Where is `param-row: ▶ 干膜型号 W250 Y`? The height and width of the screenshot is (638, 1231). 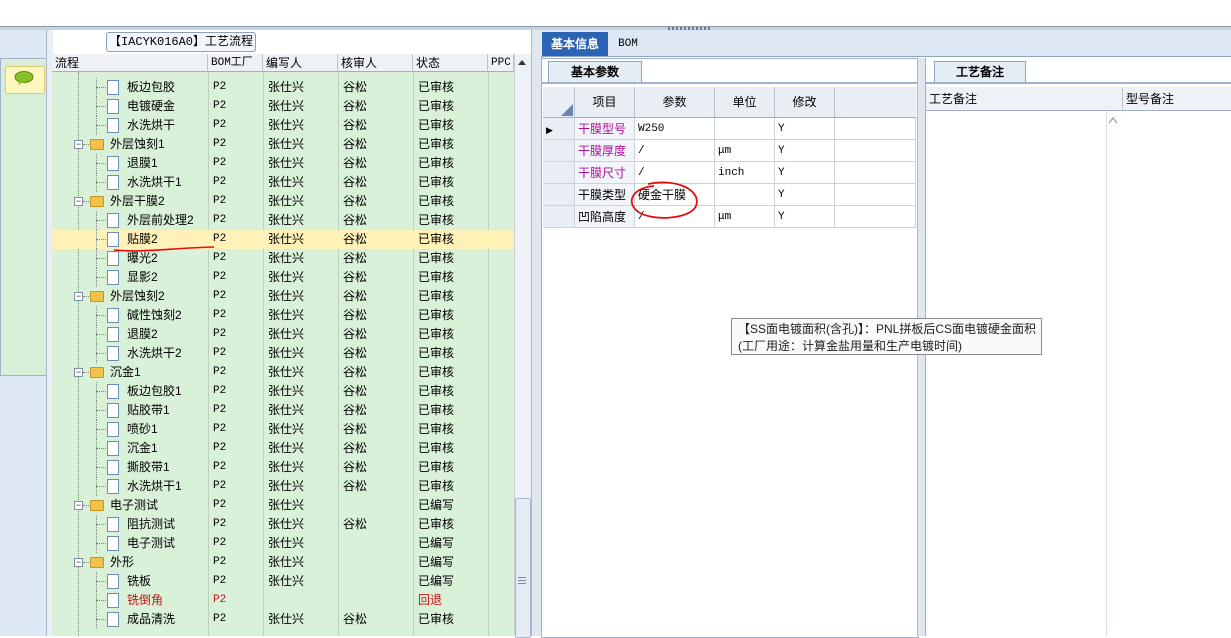
param-row: ▶ 干膜型号 W250 Y is located at coordinates (729, 129).